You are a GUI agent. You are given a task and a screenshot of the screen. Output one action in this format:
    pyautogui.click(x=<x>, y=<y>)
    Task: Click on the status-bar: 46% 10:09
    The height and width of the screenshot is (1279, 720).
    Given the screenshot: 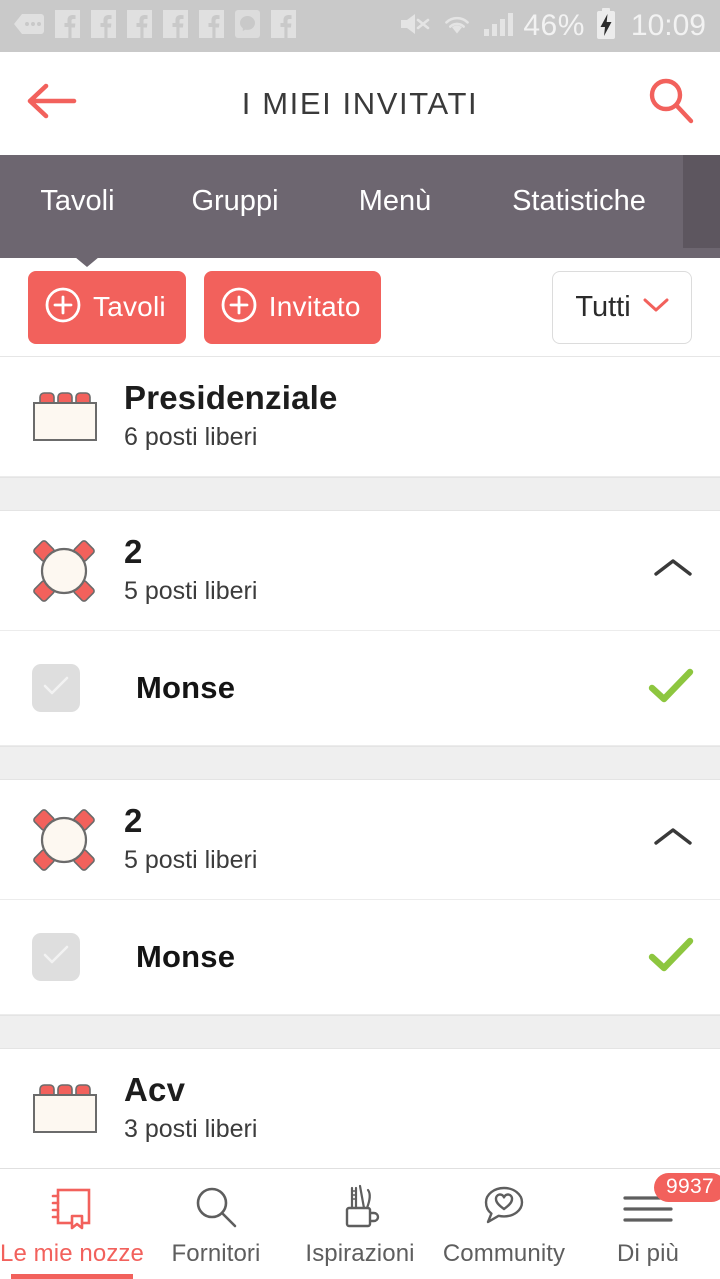 What is the action you would take?
    pyautogui.click(x=360, y=26)
    